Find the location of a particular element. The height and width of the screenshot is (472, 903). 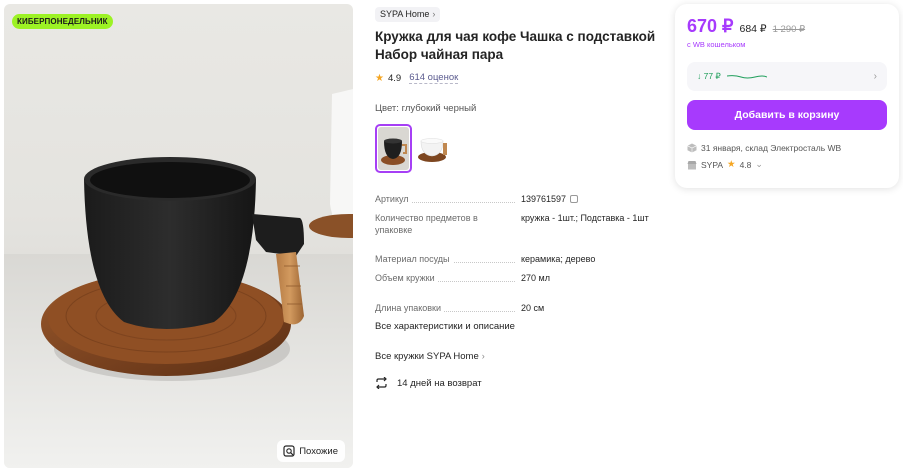

seller-name: SYPA is located at coordinates (712, 164).